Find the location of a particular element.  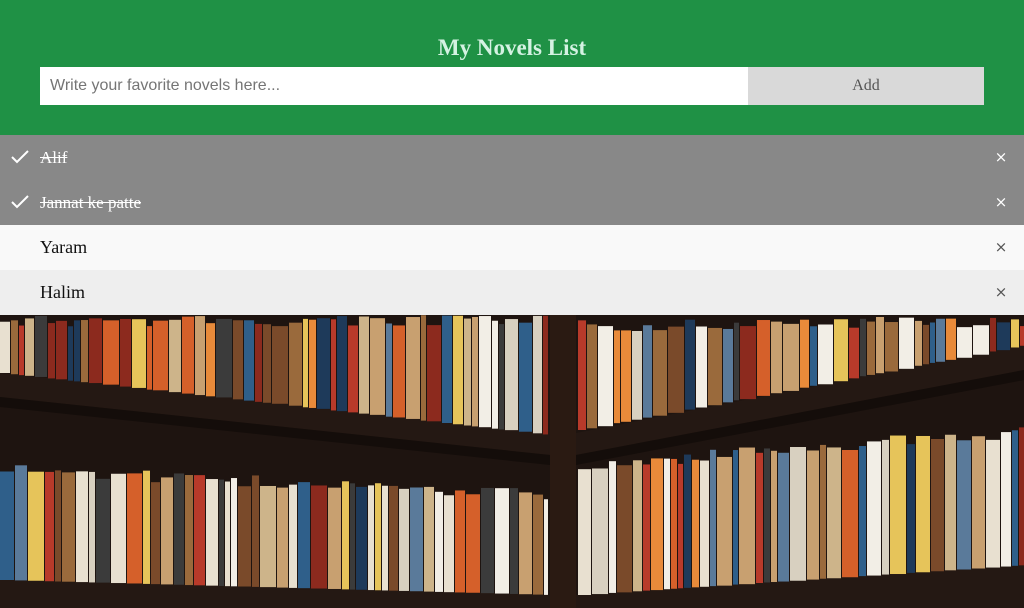

list-item: Jannat ke patte × is located at coordinates (512, 202).